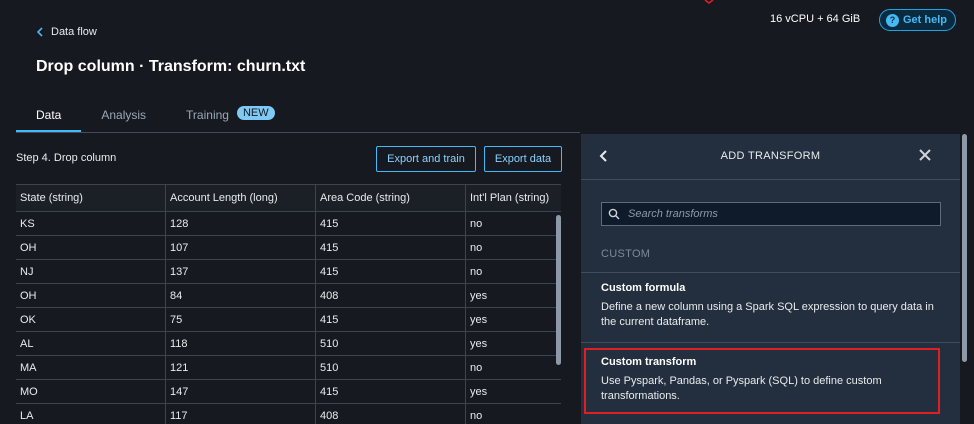 Image resolution: width=974 pixels, height=424 pixels. I want to click on table-cell: MA, so click(91, 367).